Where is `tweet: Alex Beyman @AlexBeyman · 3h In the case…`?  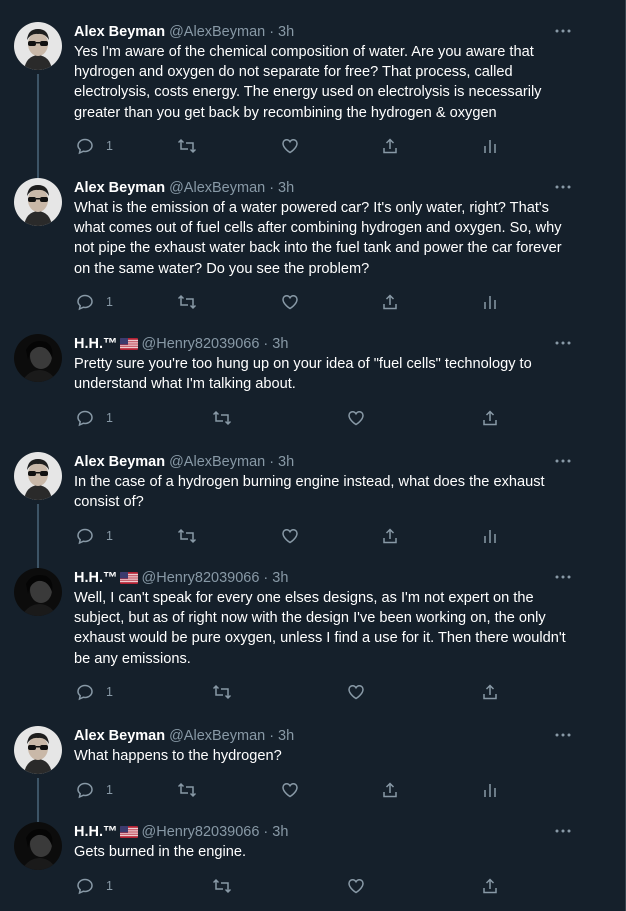
tweet: Alex Beyman @AlexBeyman · 3h In the case… is located at coordinates (305, 509).